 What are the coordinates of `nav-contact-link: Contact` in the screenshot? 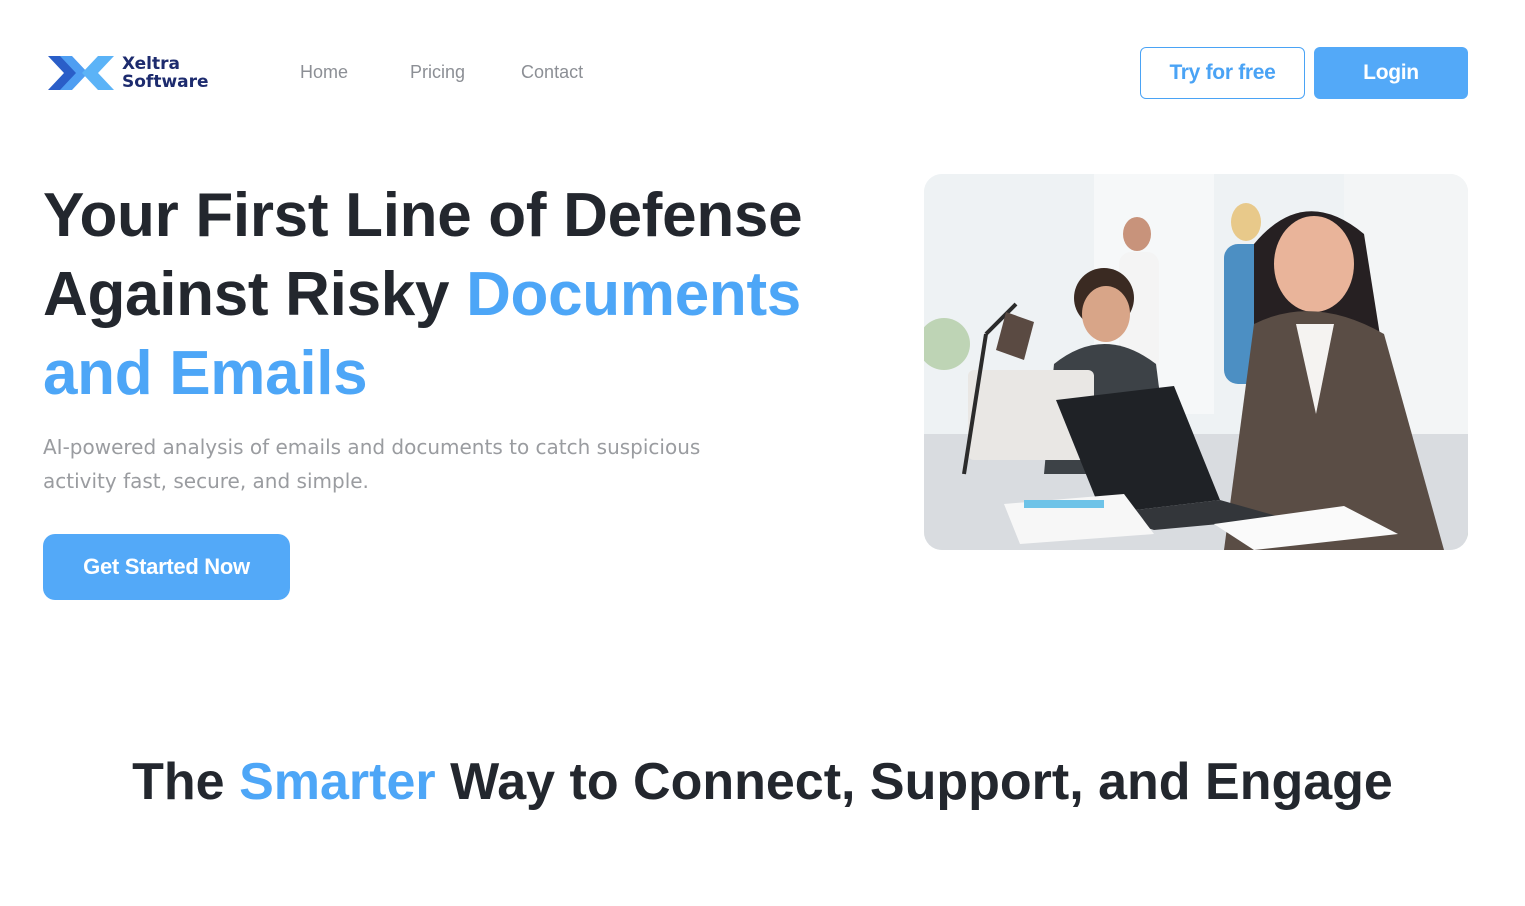 It's located at (552, 72).